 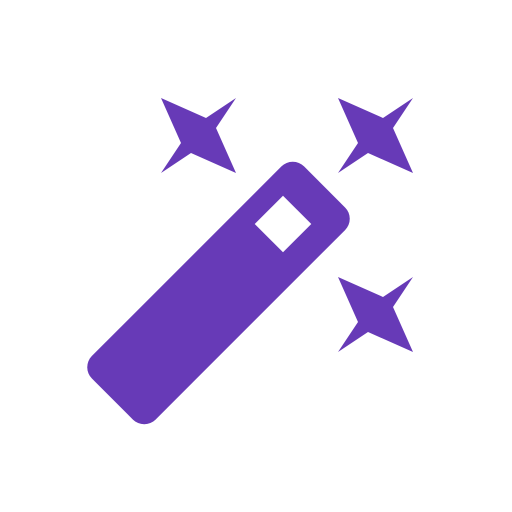 I want to click on sparkle-top-right-icon, so click(x=375, y=135).